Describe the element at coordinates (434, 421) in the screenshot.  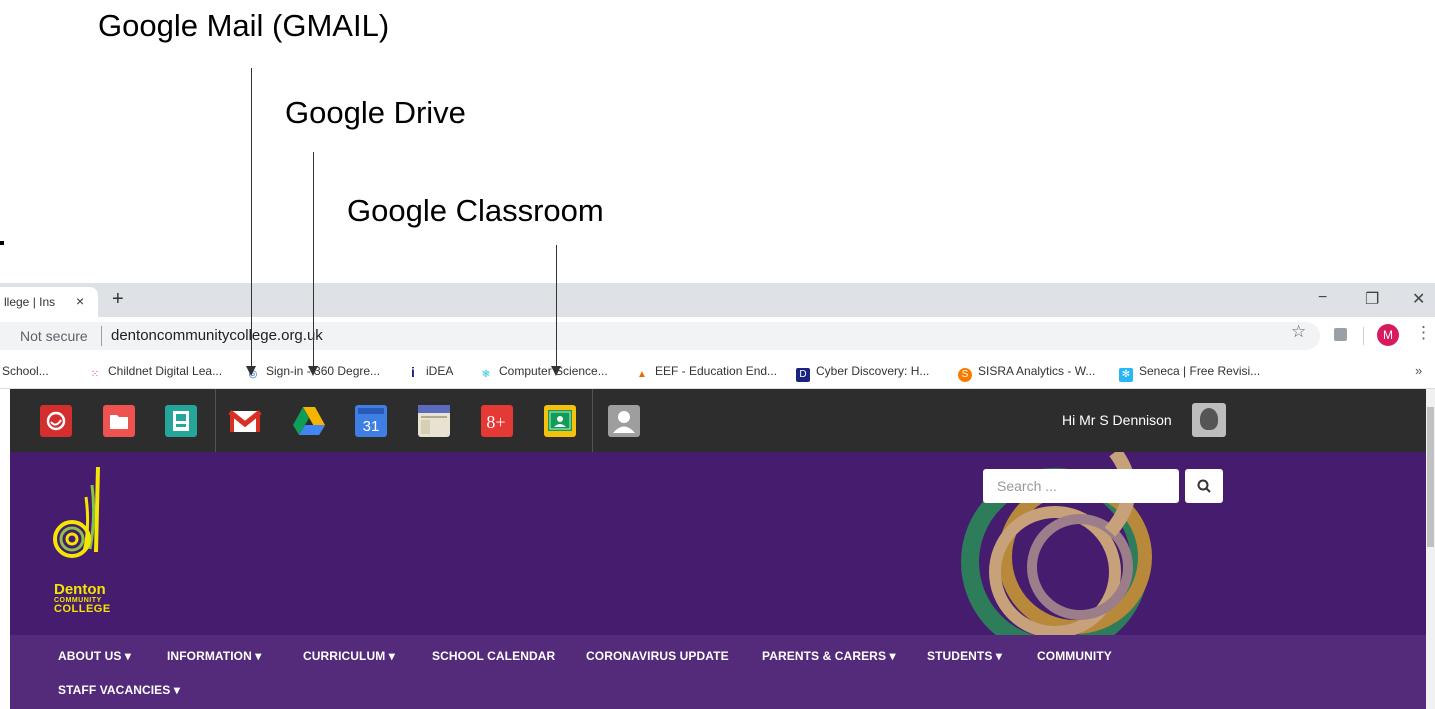
I see `browser-window-icon` at that location.